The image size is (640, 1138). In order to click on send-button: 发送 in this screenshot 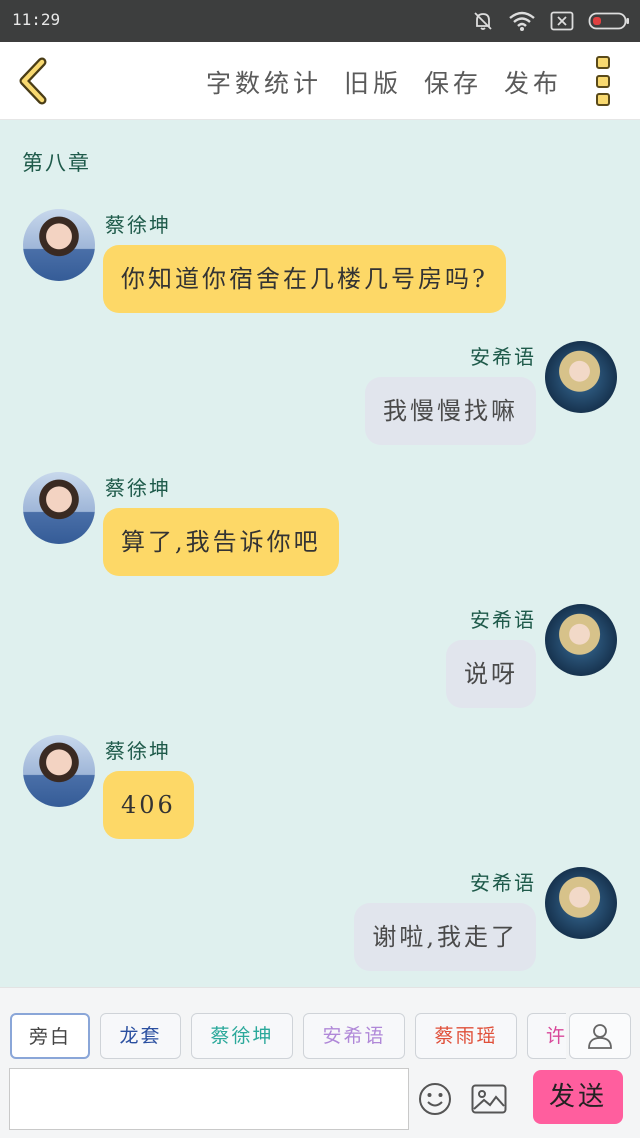, I will do `click(578, 1097)`.